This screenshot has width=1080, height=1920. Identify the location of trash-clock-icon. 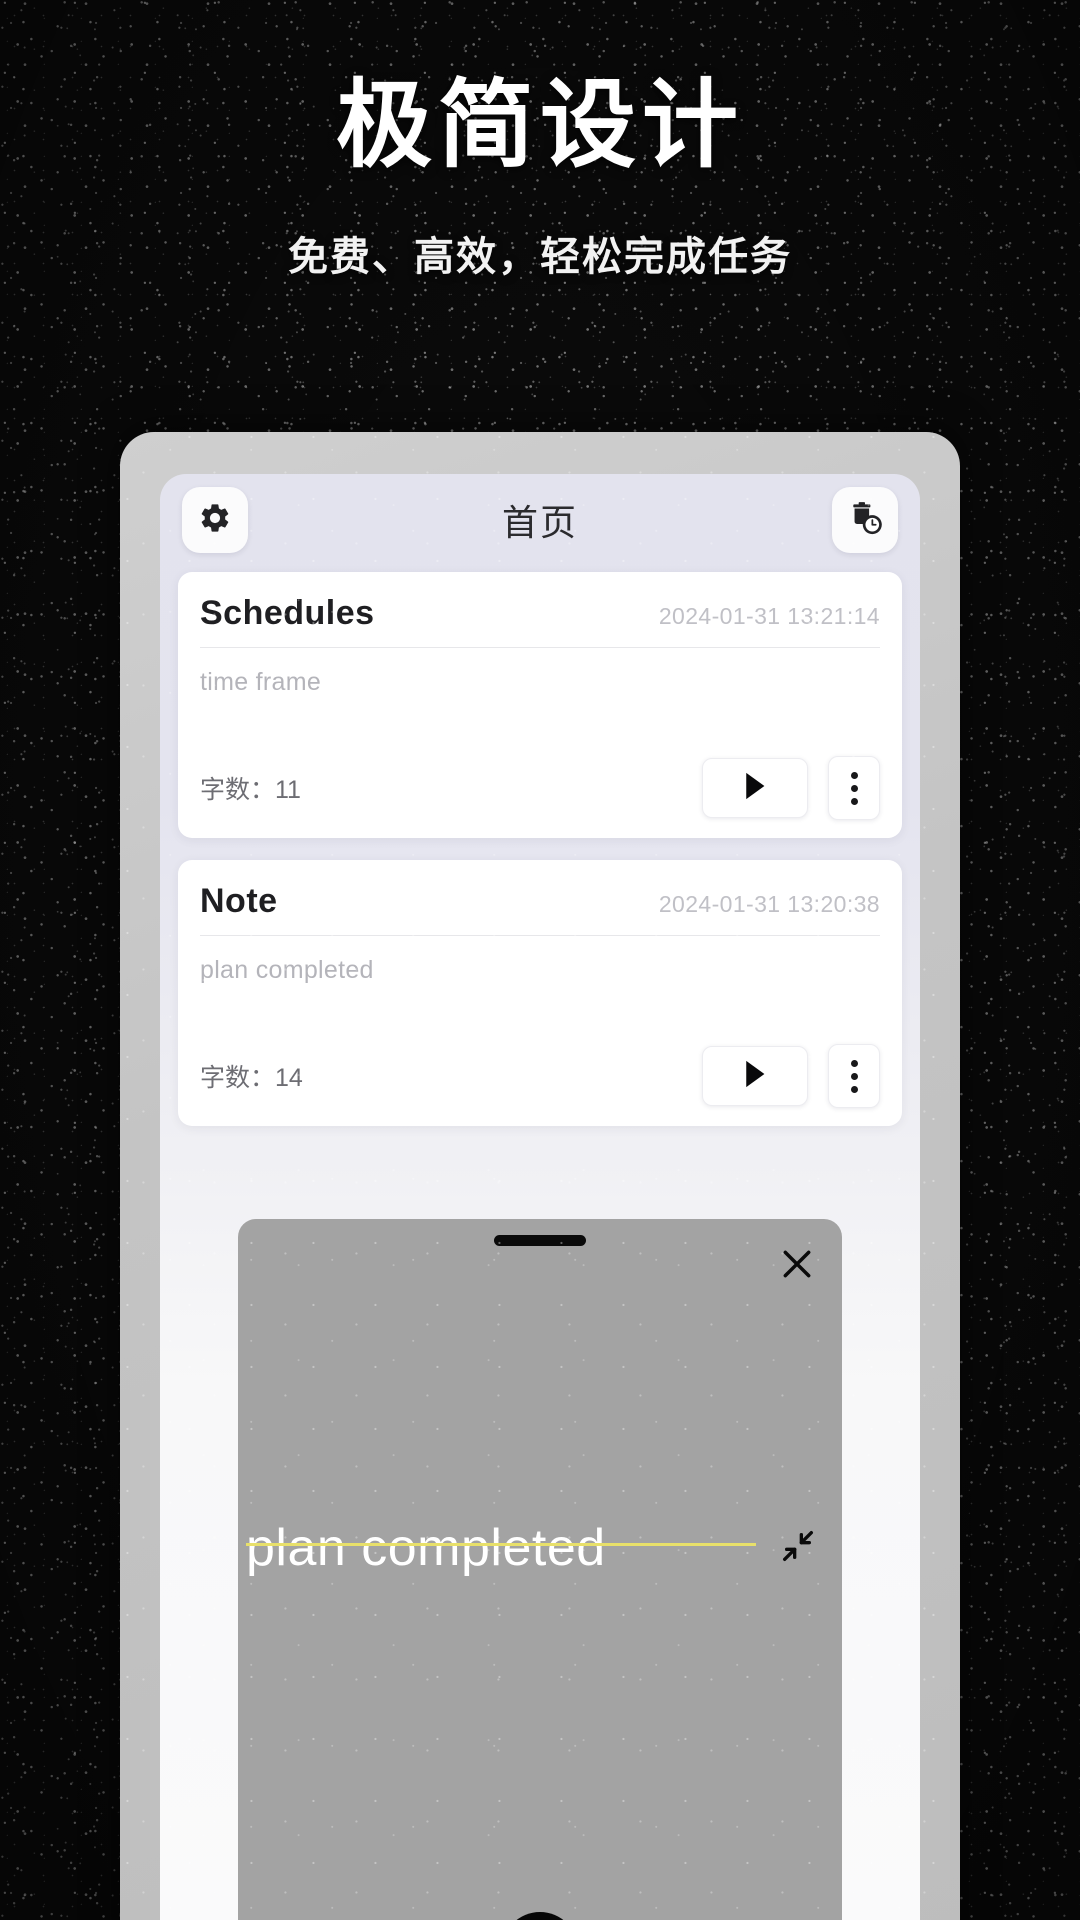
(865, 520).